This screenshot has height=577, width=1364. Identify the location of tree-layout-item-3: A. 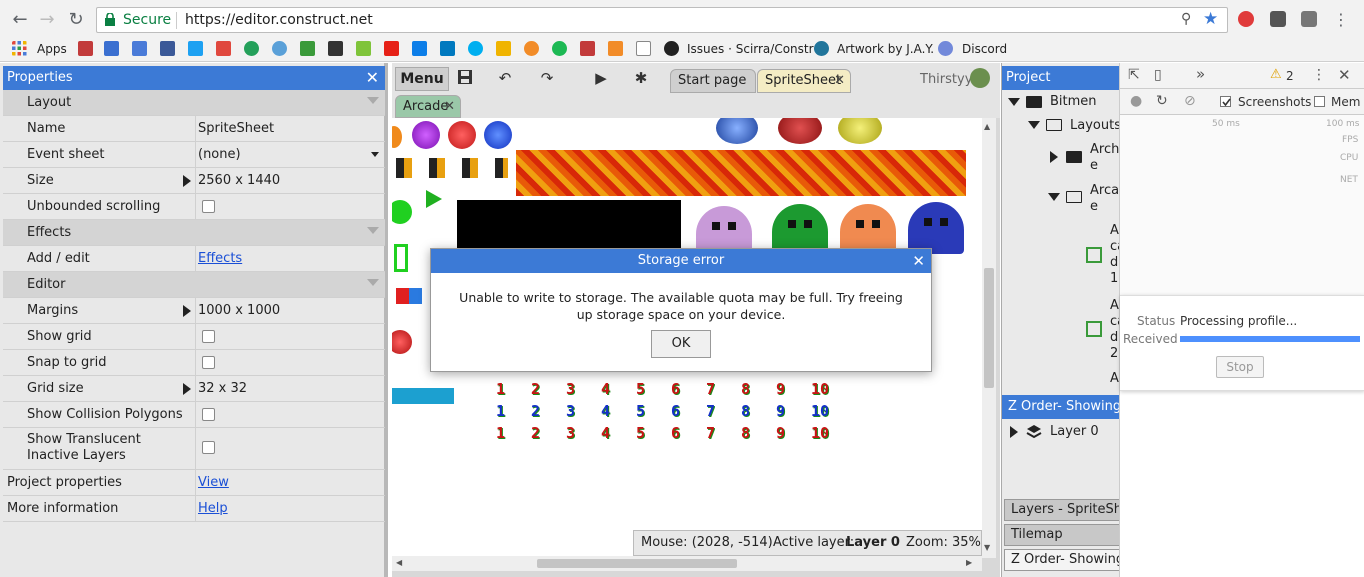
(1114, 378).